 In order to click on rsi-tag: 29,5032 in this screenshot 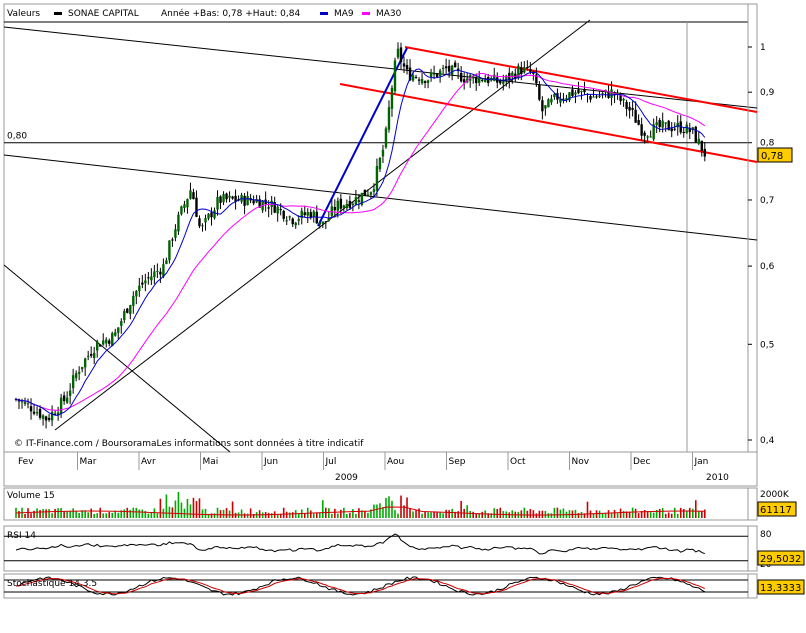, I will do `click(781, 558)`.